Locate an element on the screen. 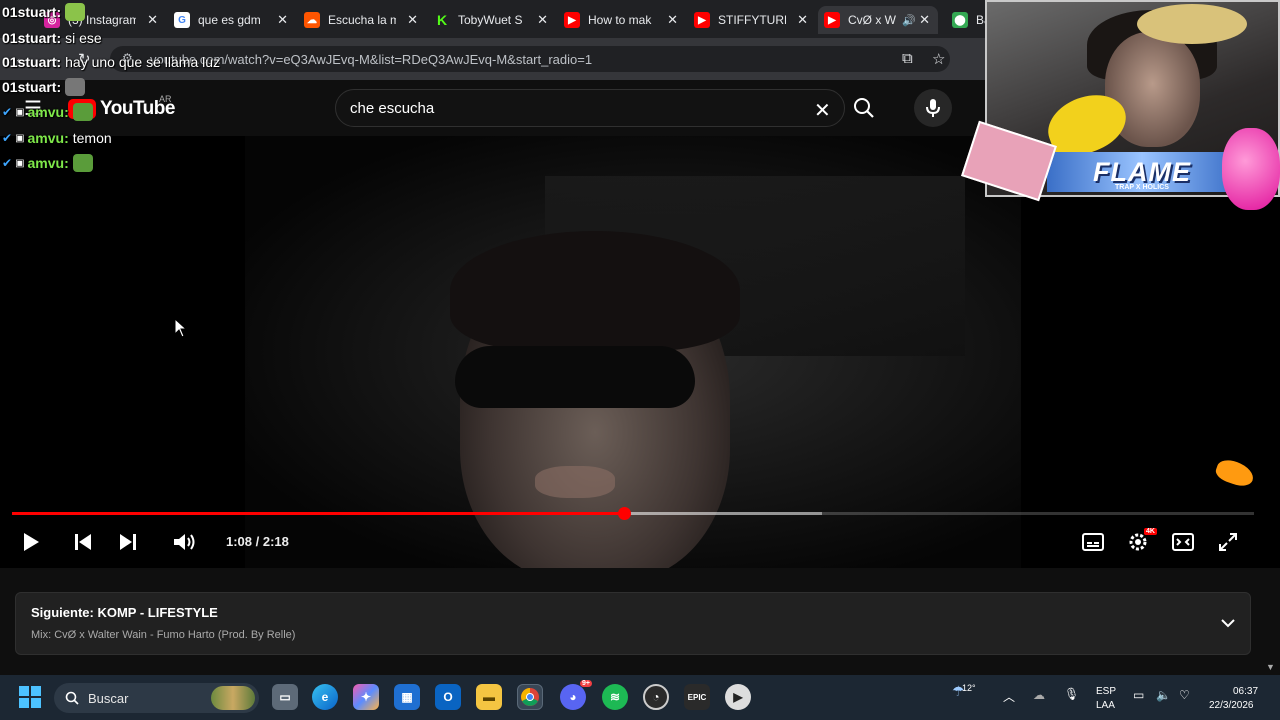 This screenshot has width=1280, height=720. quality-badge: 4K is located at coordinates (1150, 531).